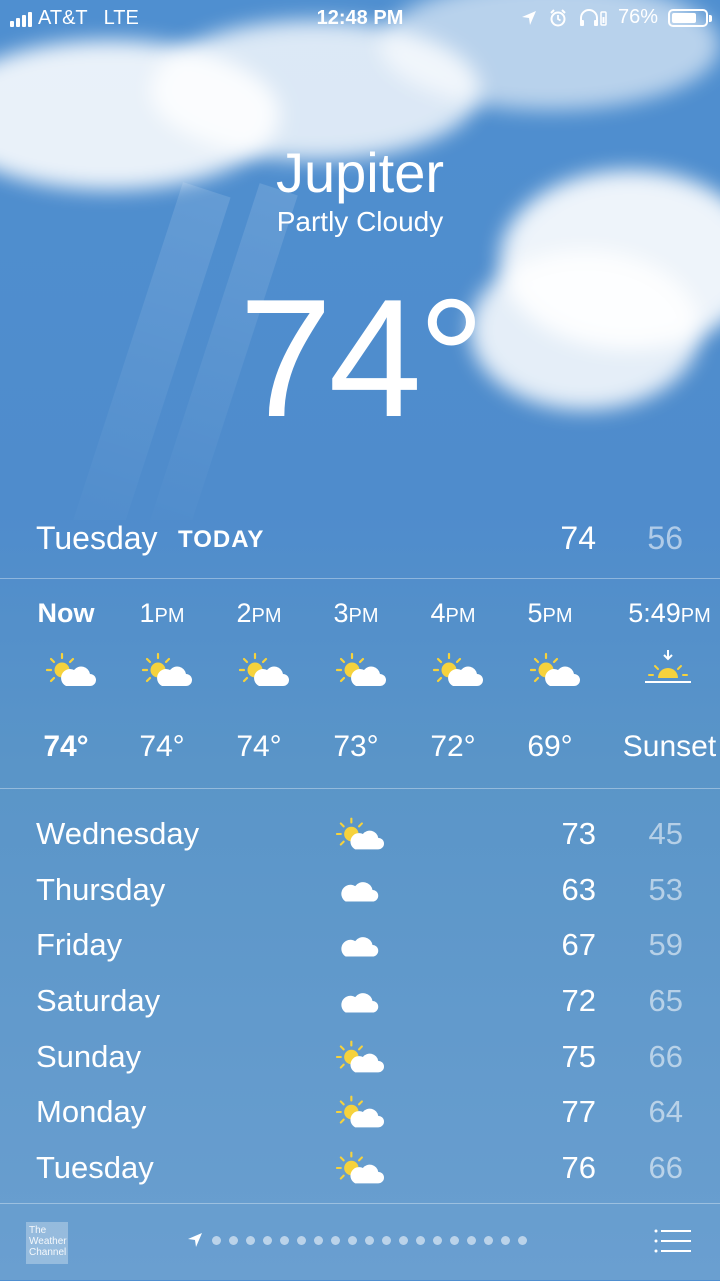  What do you see at coordinates (118, 833) in the screenshot?
I see `forecast-day: Wednesday` at bounding box center [118, 833].